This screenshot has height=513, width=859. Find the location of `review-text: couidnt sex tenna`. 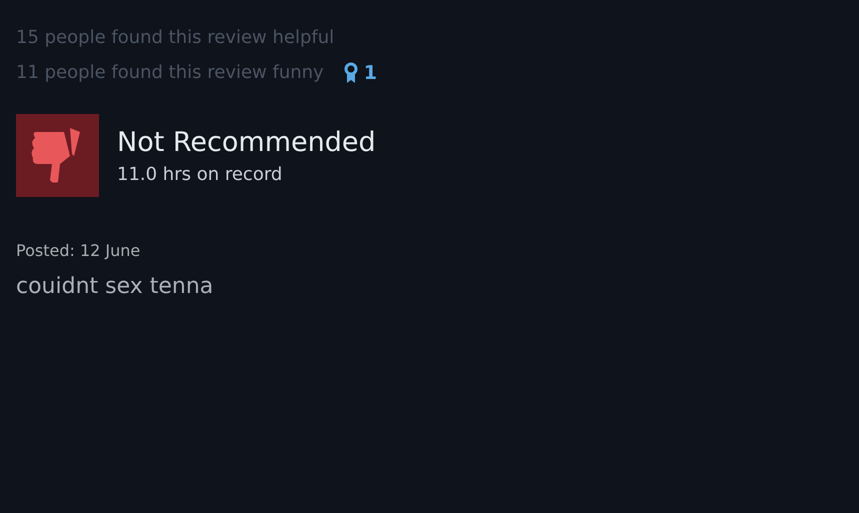

review-text: couidnt sex tenna is located at coordinates (115, 286).